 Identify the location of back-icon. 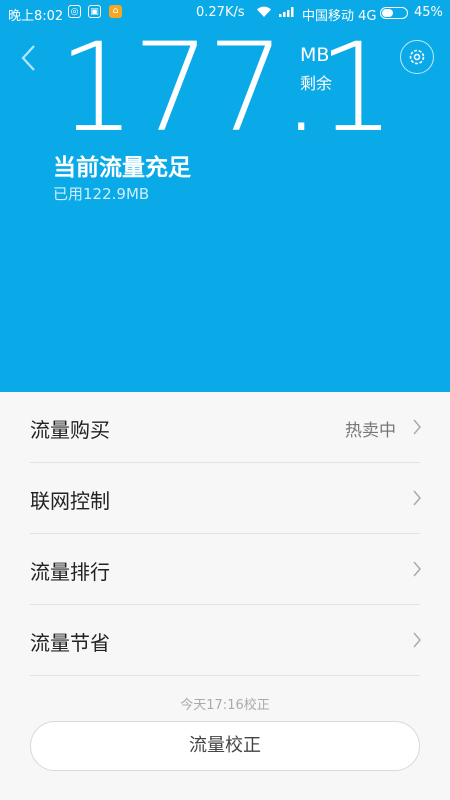
(29, 58).